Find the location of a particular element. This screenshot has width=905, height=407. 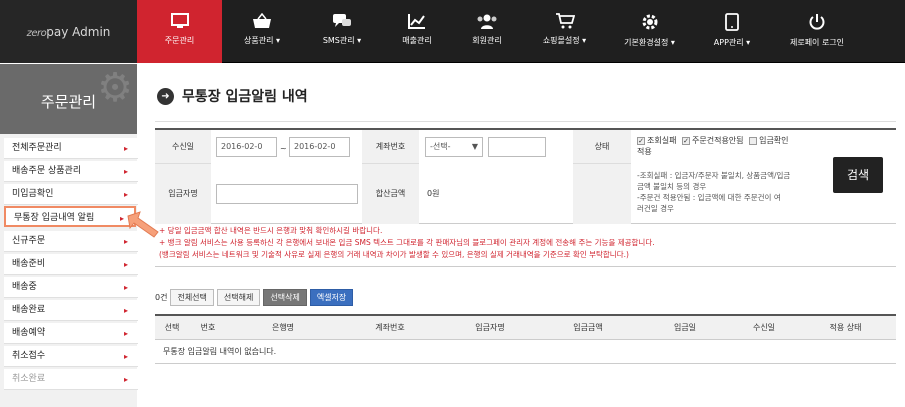

nav-label: 주문관리 is located at coordinates (179, 40).